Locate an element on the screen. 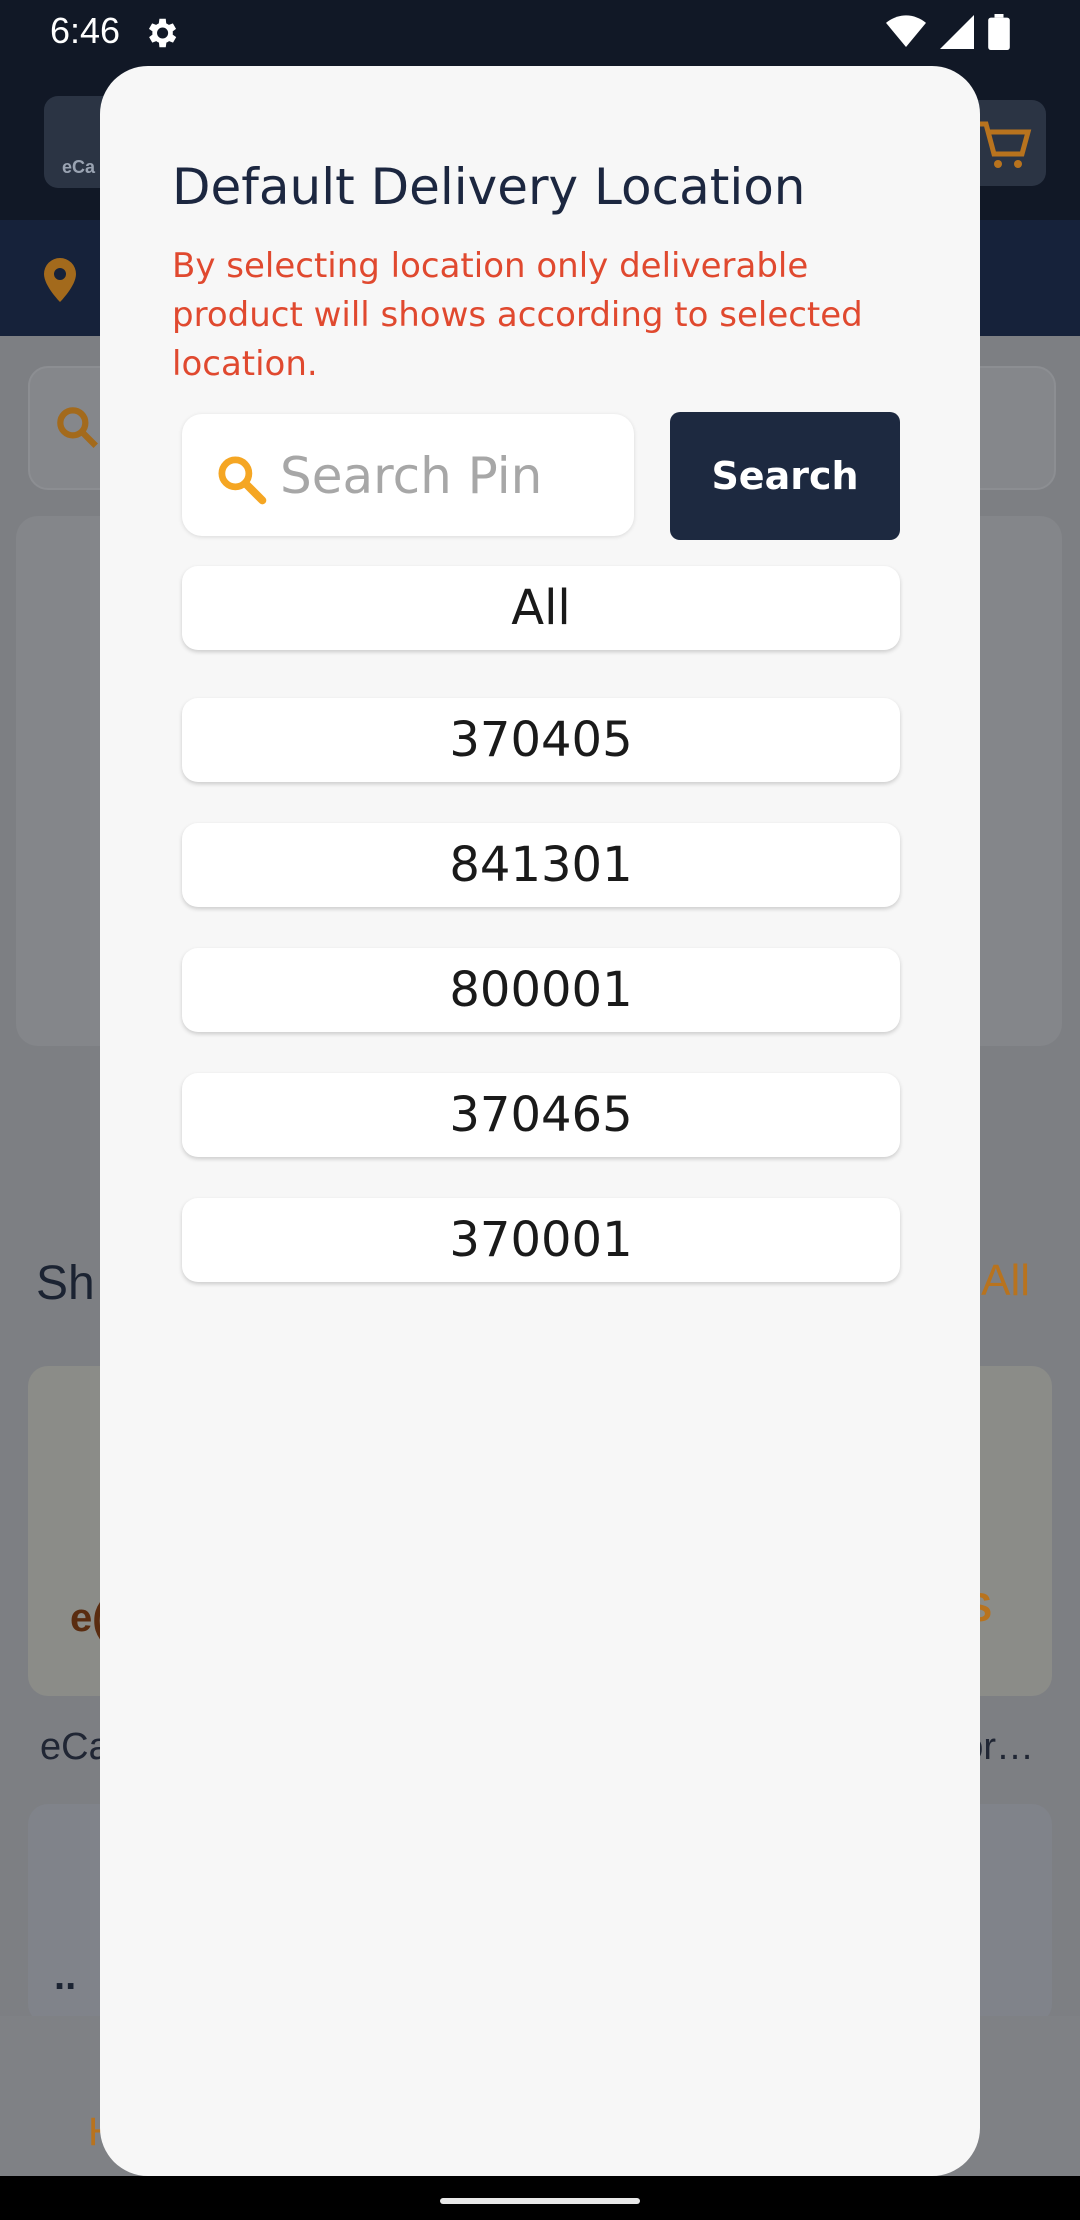  pin-option: 800001 is located at coordinates (541, 990).